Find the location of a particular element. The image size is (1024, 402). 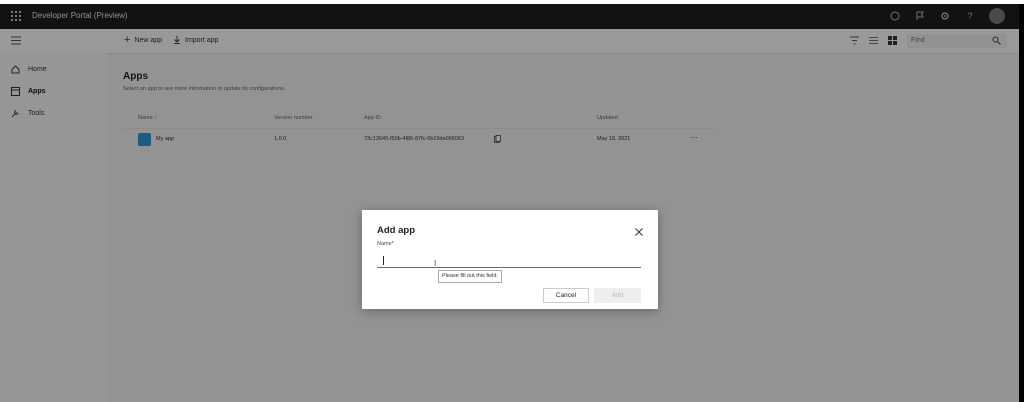

close-icon is located at coordinates (639, 232).